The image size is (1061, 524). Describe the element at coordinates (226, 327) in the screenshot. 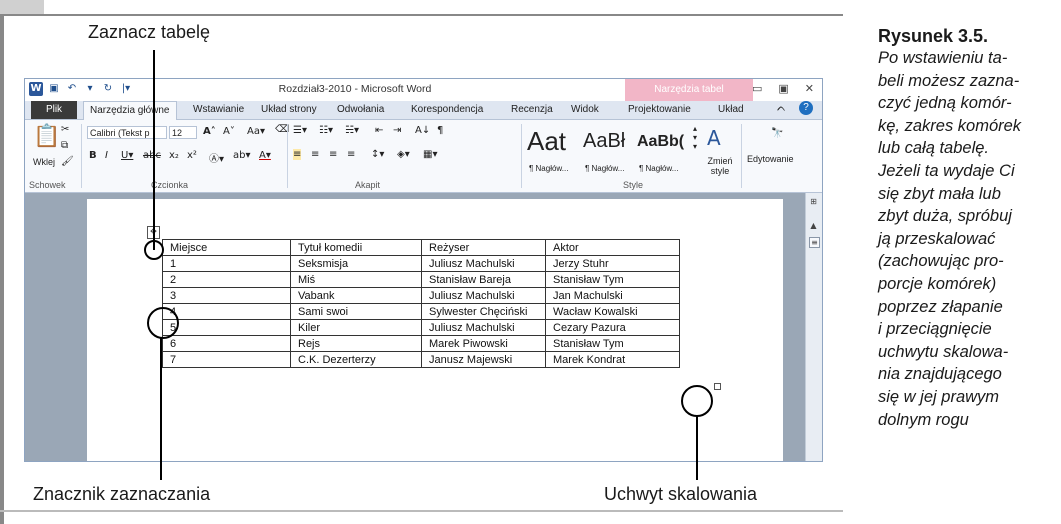

I see `table-cell: 5` at that location.